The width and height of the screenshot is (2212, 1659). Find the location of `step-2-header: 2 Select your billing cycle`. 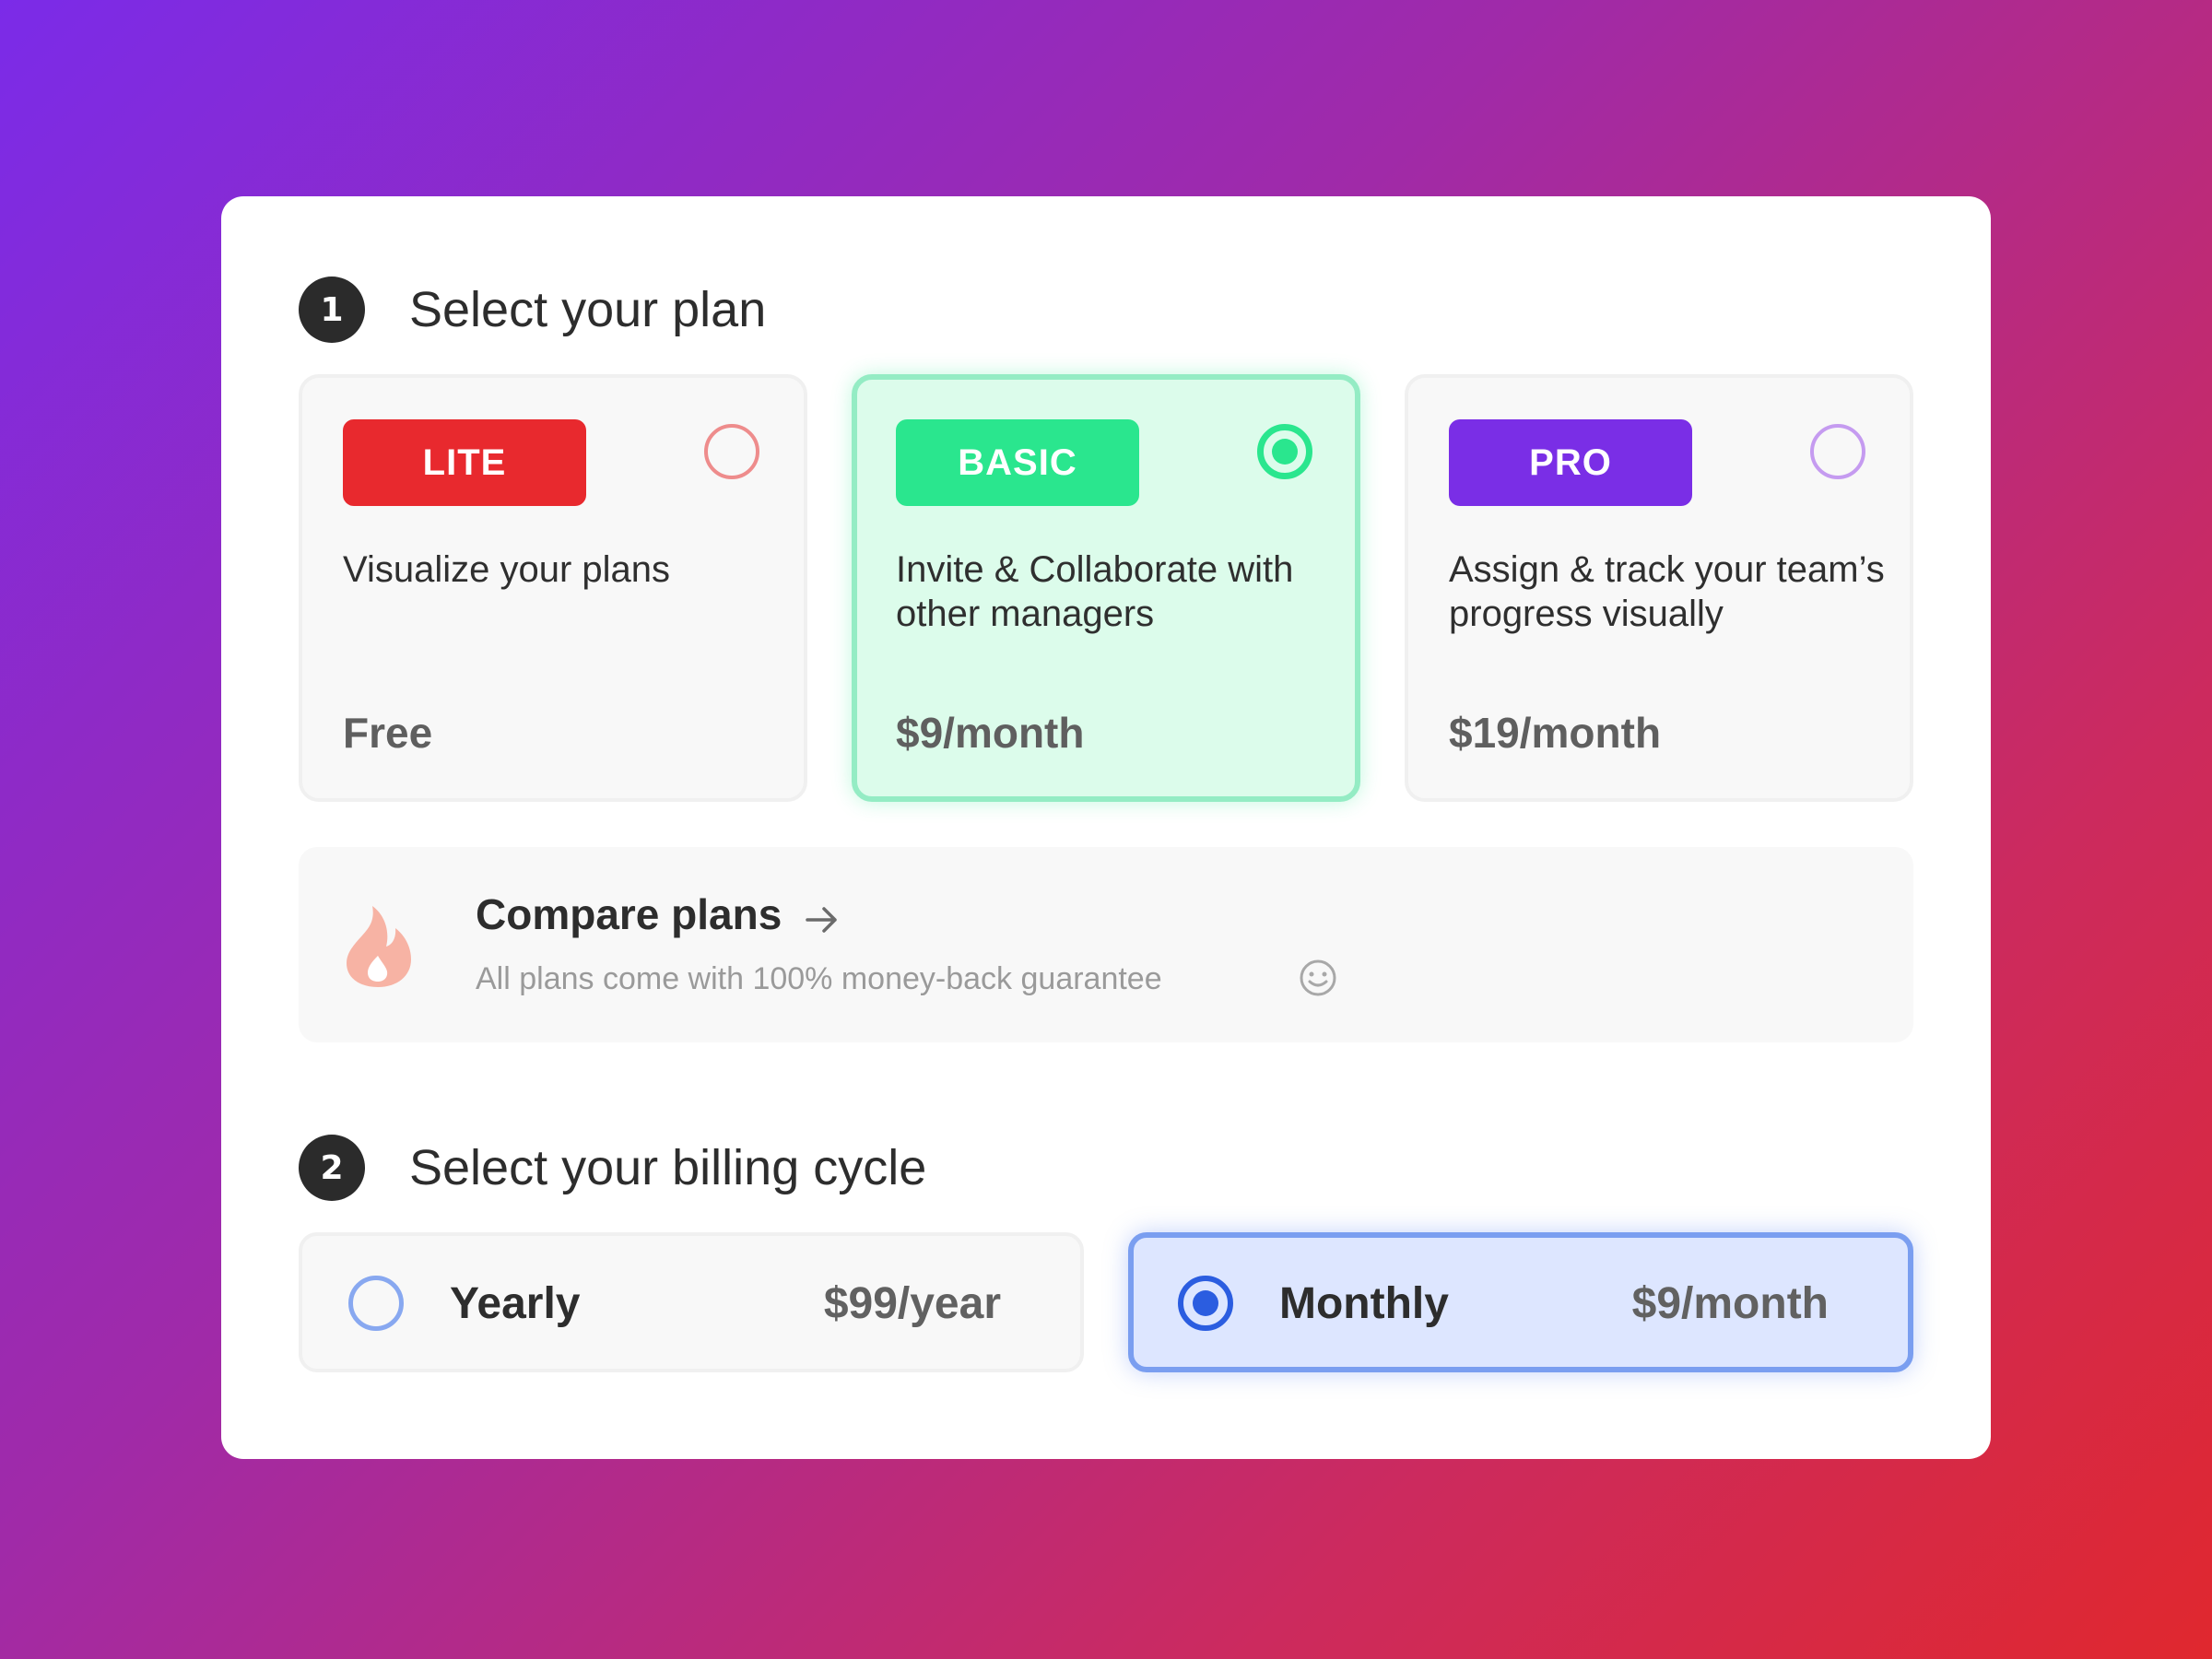

step-2-header: 2 Select your billing cycle is located at coordinates (612, 1168).